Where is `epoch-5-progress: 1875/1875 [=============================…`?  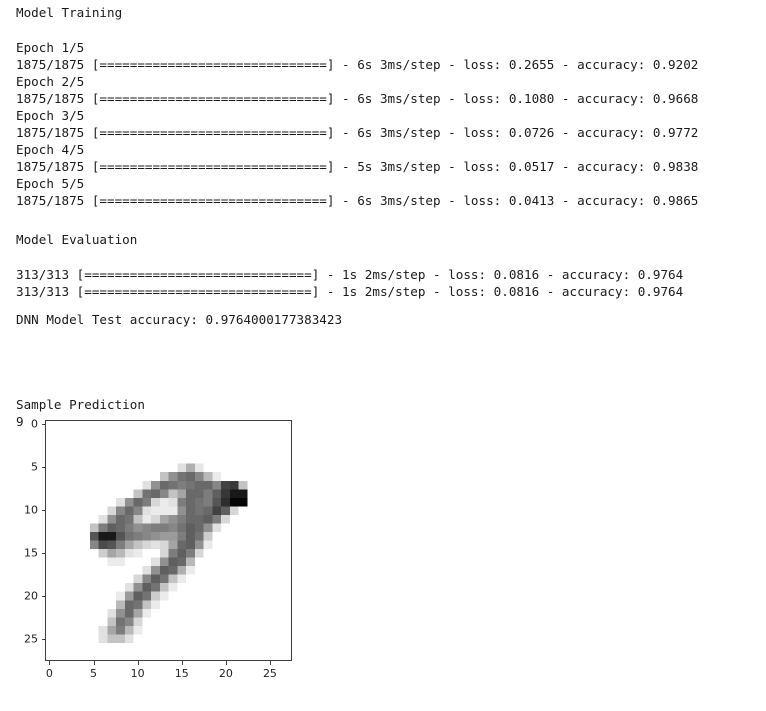 epoch-5-progress: 1875/1875 [=============================… is located at coordinates (357, 200).